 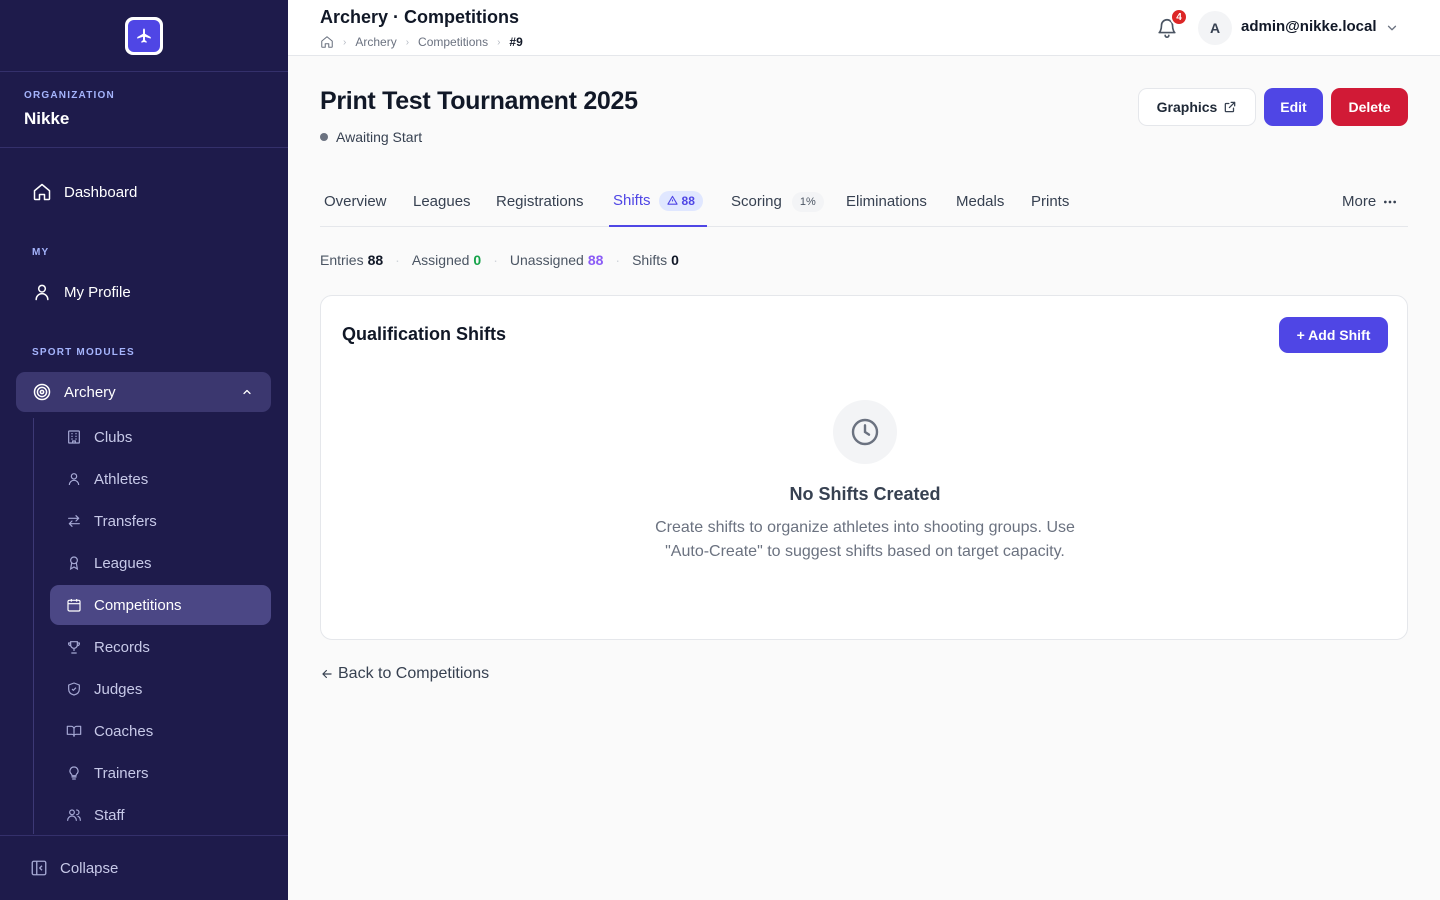 What do you see at coordinates (675, 260) in the screenshot?
I see `stat-shifts-value: 0` at bounding box center [675, 260].